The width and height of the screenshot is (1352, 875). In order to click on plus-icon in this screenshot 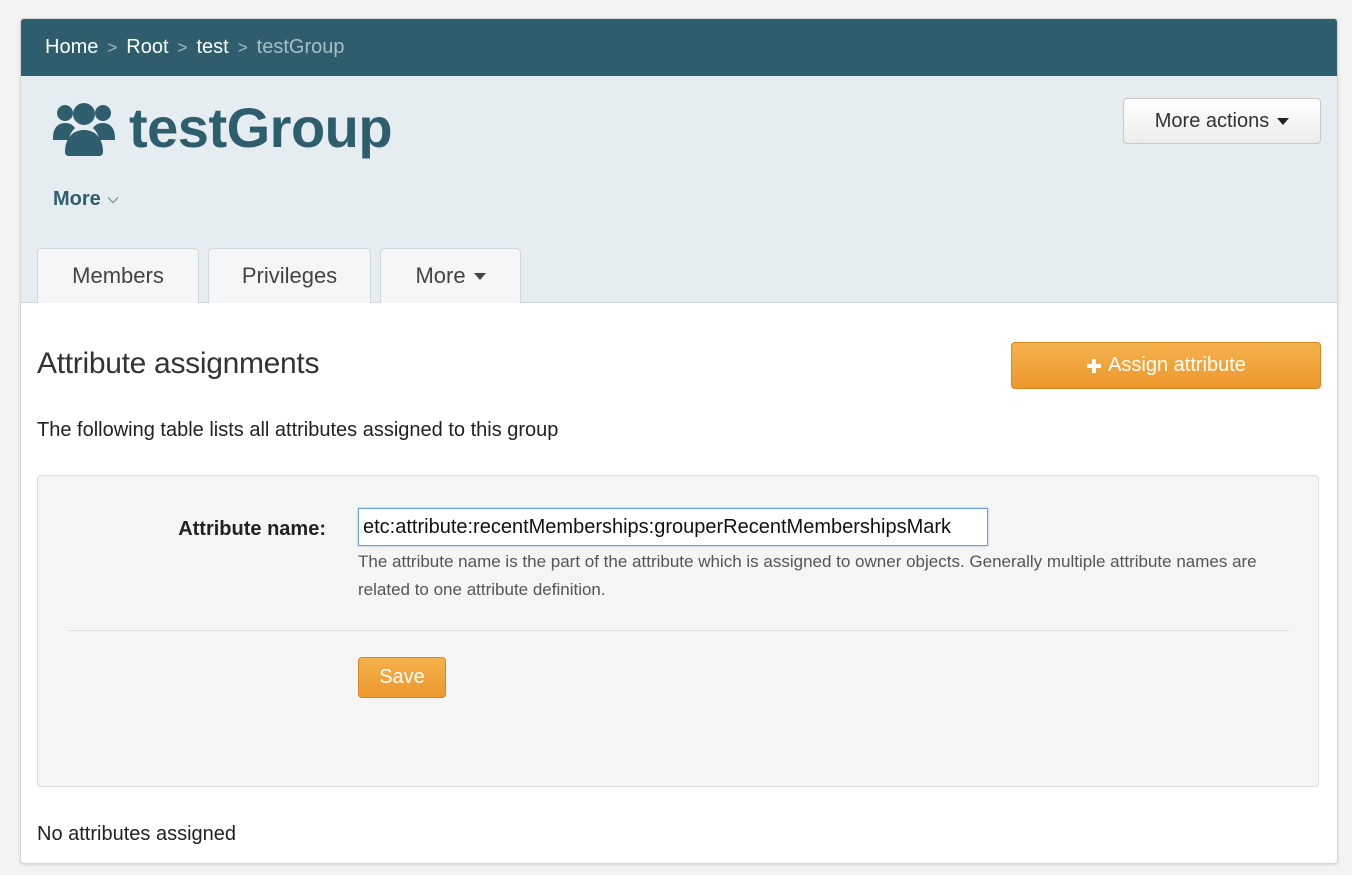, I will do `click(1094, 365)`.